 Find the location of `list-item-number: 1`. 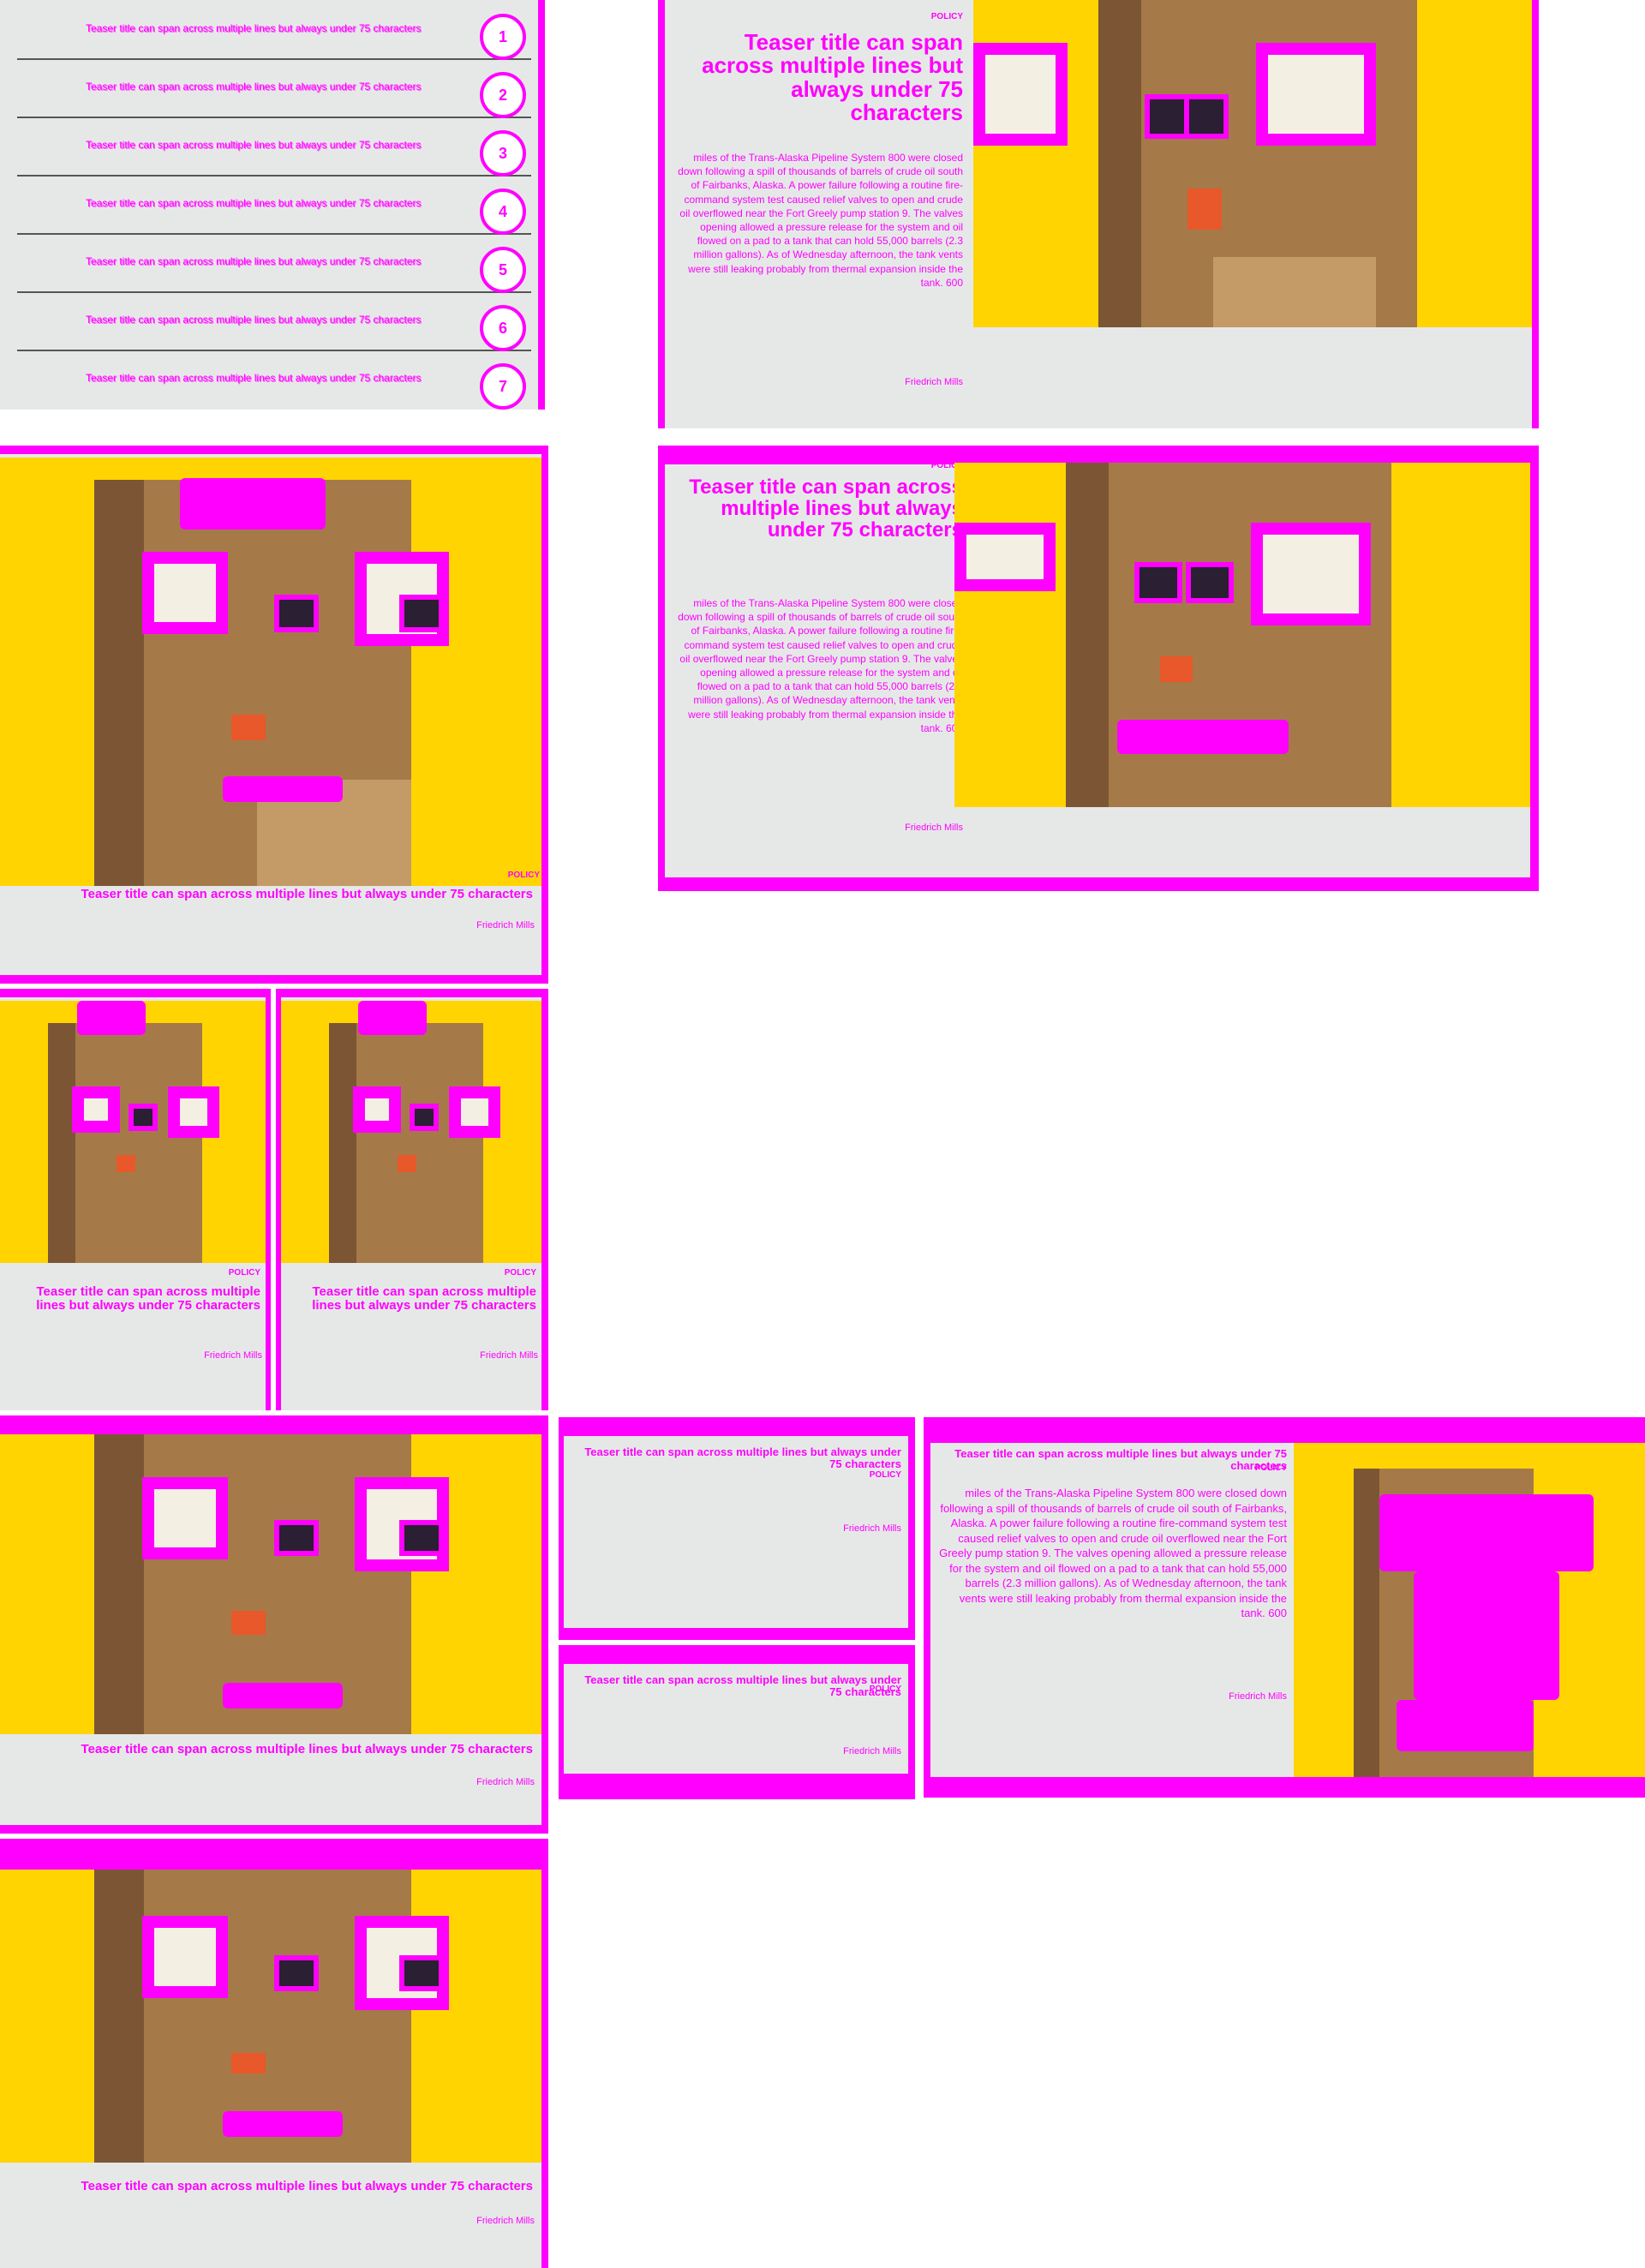

list-item-number: 1 is located at coordinates (503, 37).